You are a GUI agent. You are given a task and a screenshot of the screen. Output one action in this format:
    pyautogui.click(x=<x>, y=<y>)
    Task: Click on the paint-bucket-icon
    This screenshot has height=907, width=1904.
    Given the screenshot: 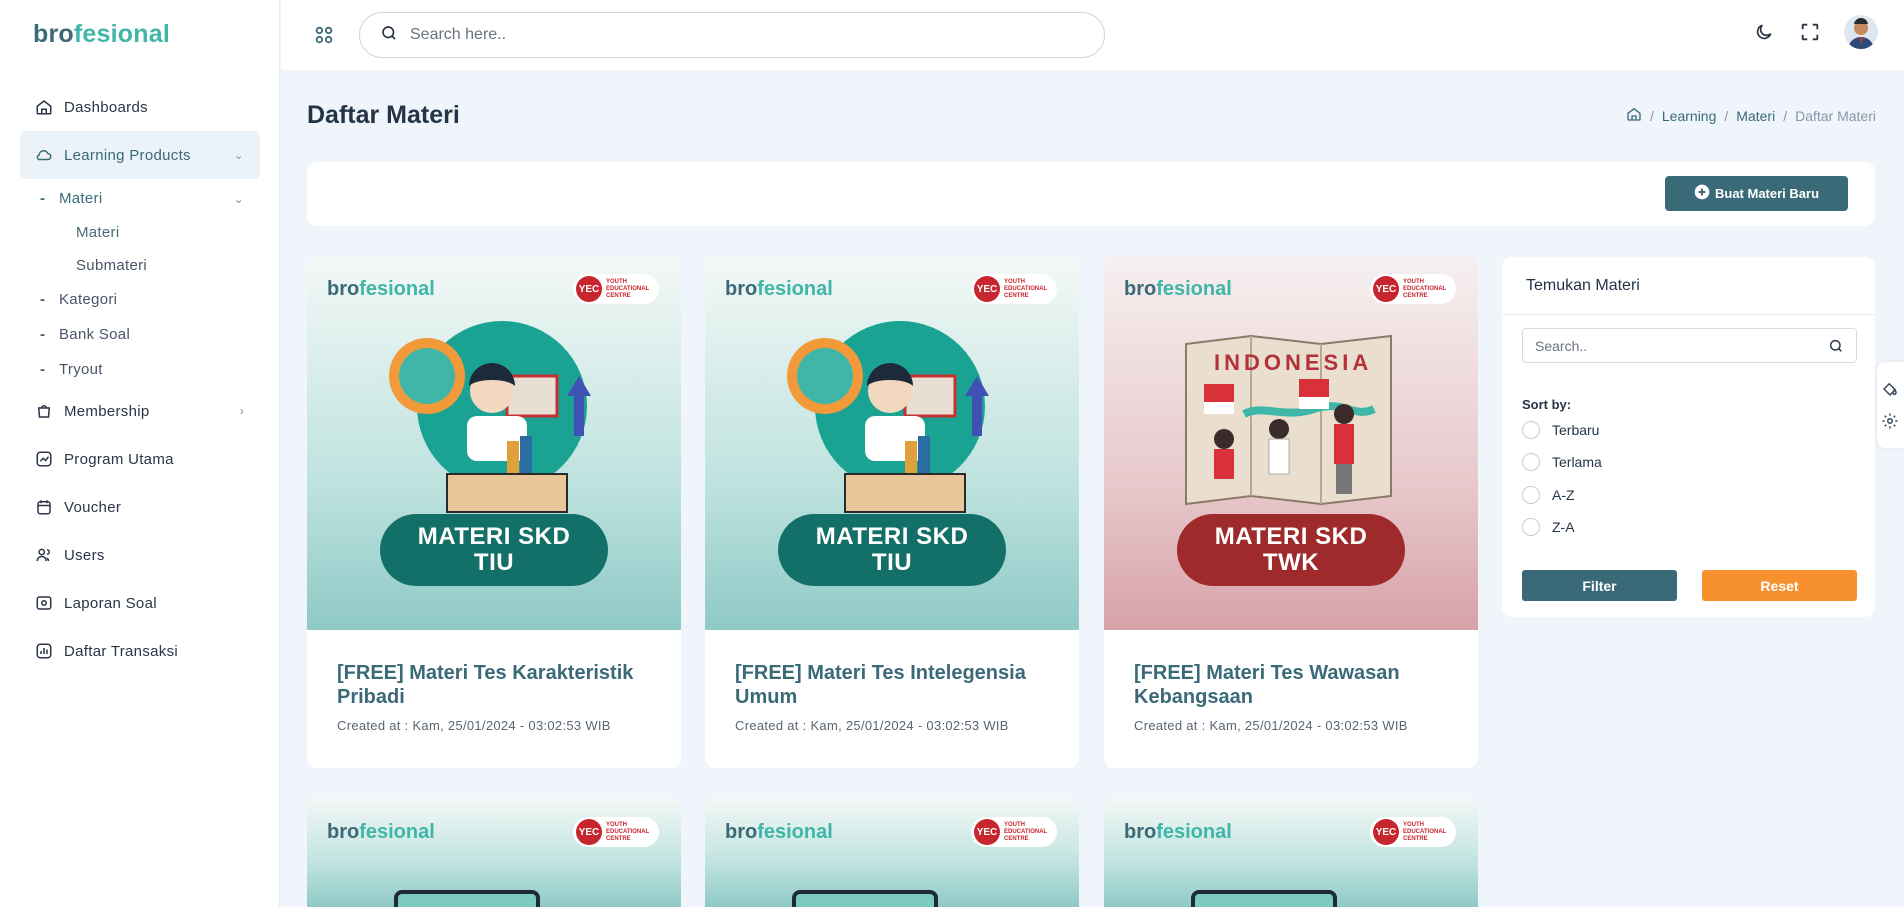 What is the action you would take?
    pyautogui.click(x=1890, y=391)
    